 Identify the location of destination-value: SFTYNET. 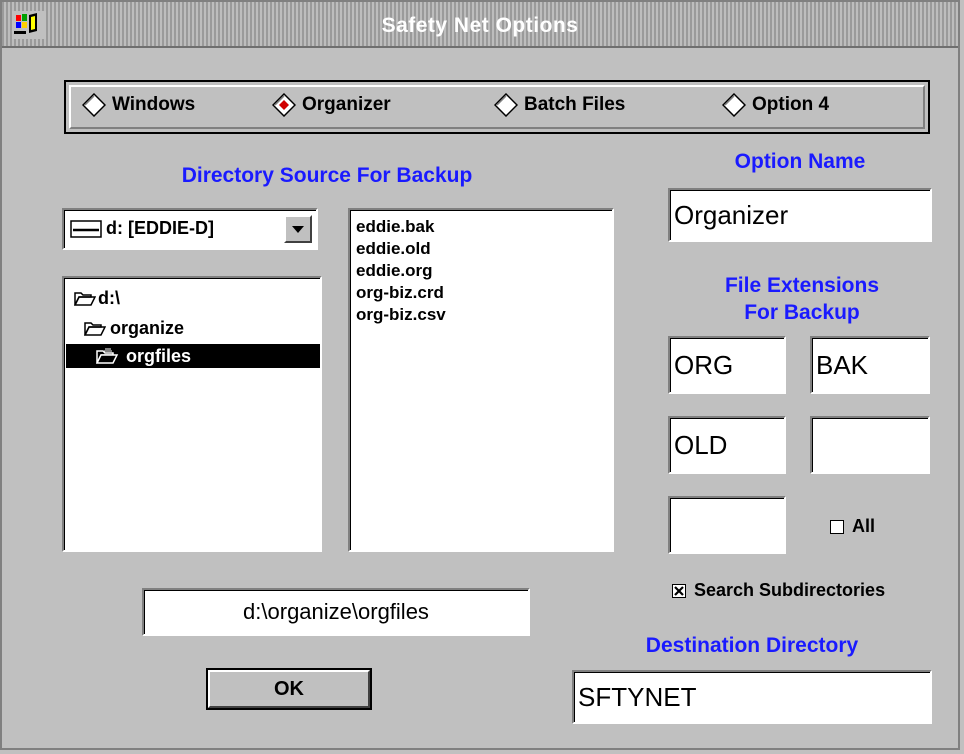
(637, 697).